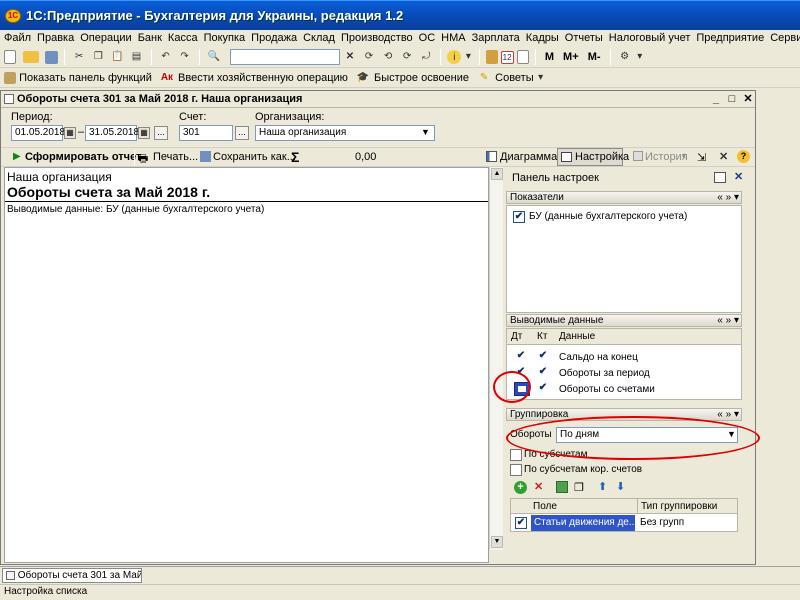 This screenshot has height=600, width=800. Describe the element at coordinates (214, 57) in the screenshot. I see `search-icon: 🔍` at that location.